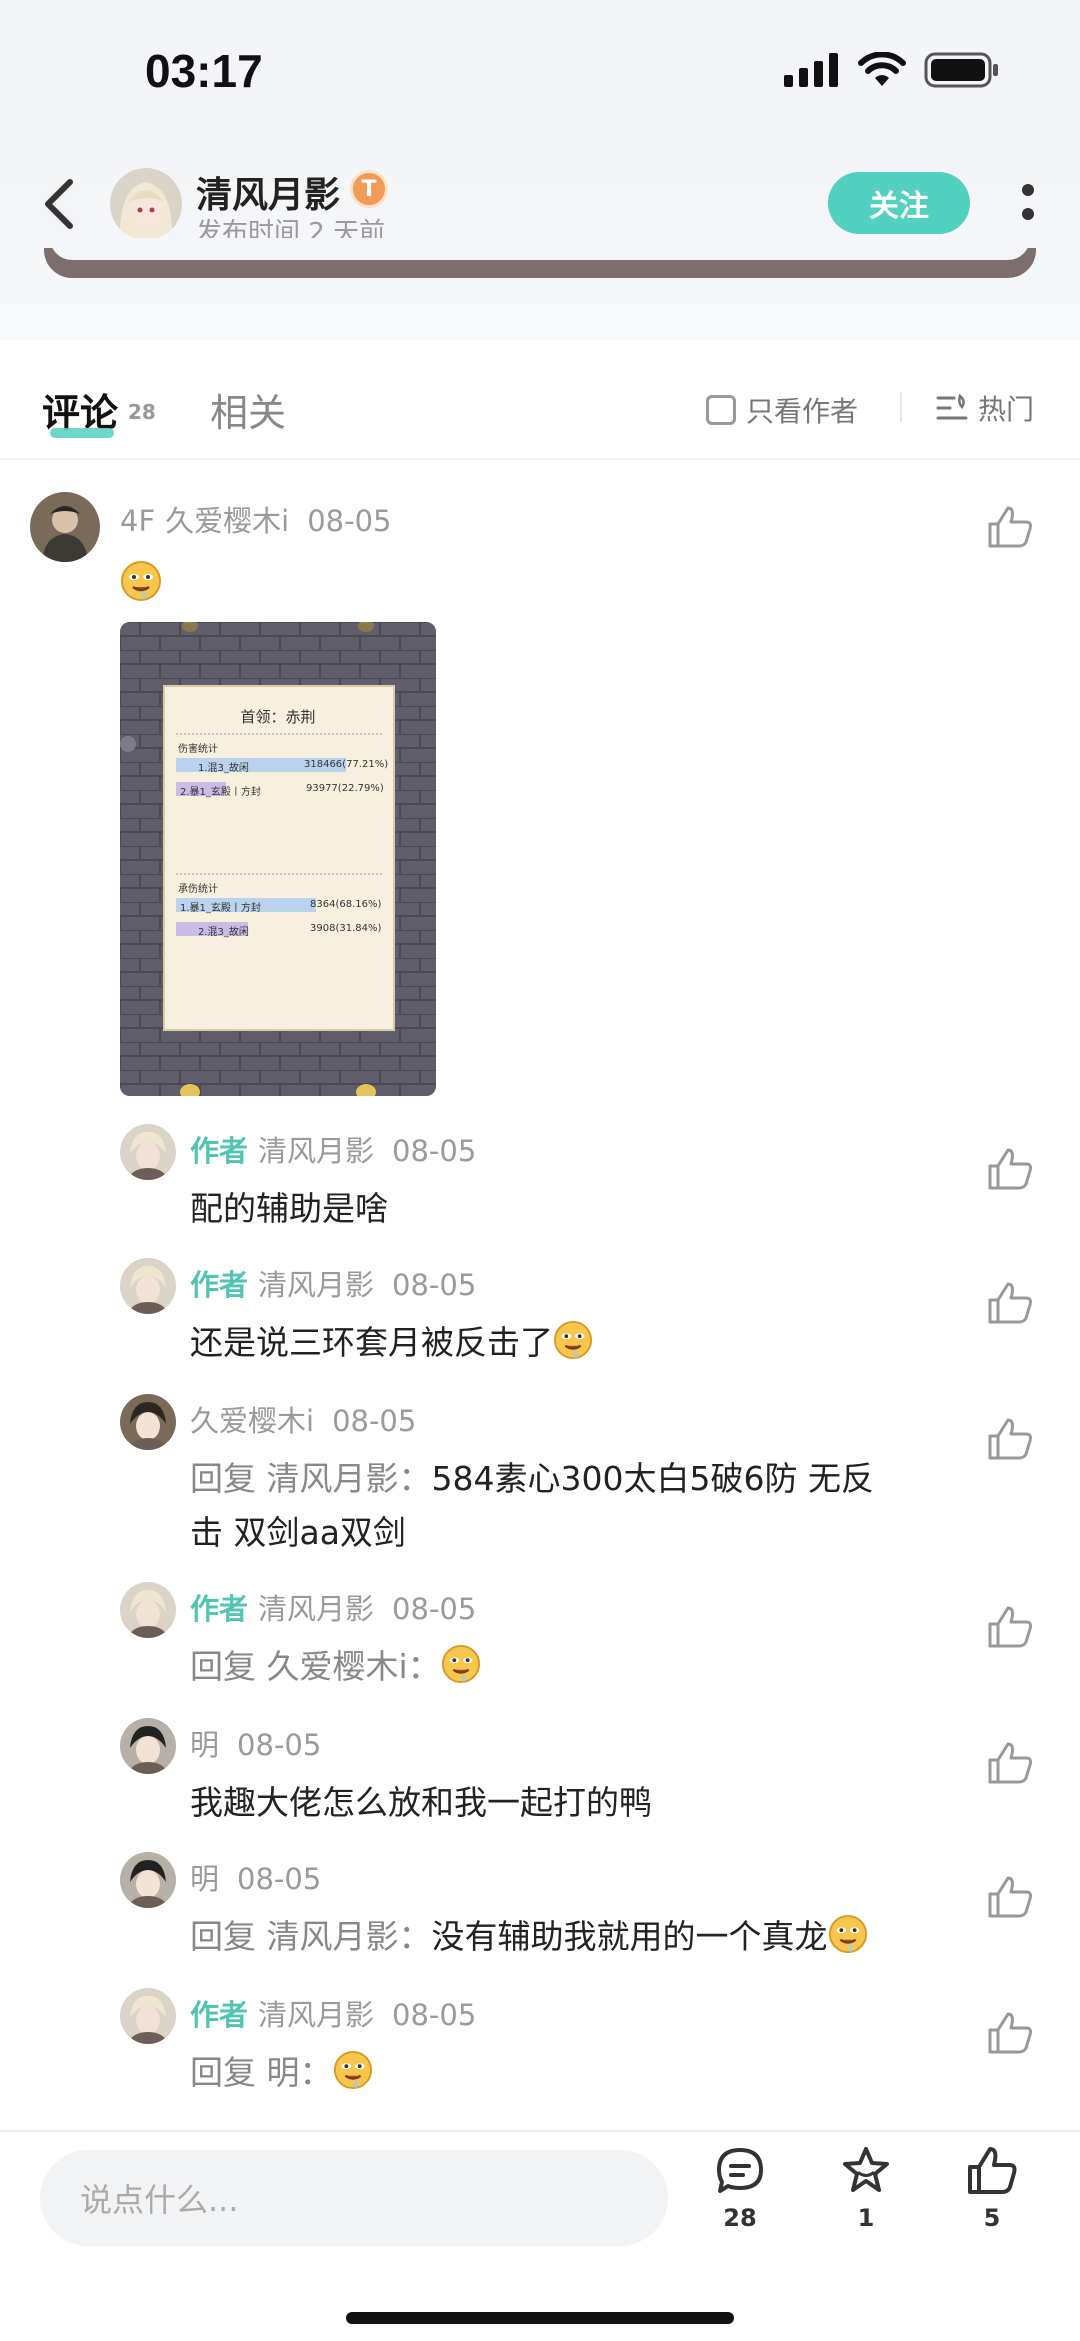 This screenshot has height=2341, width=1080. I want to click on reply-meta: 作者 清风月影 08-05, so click(333, 1283).